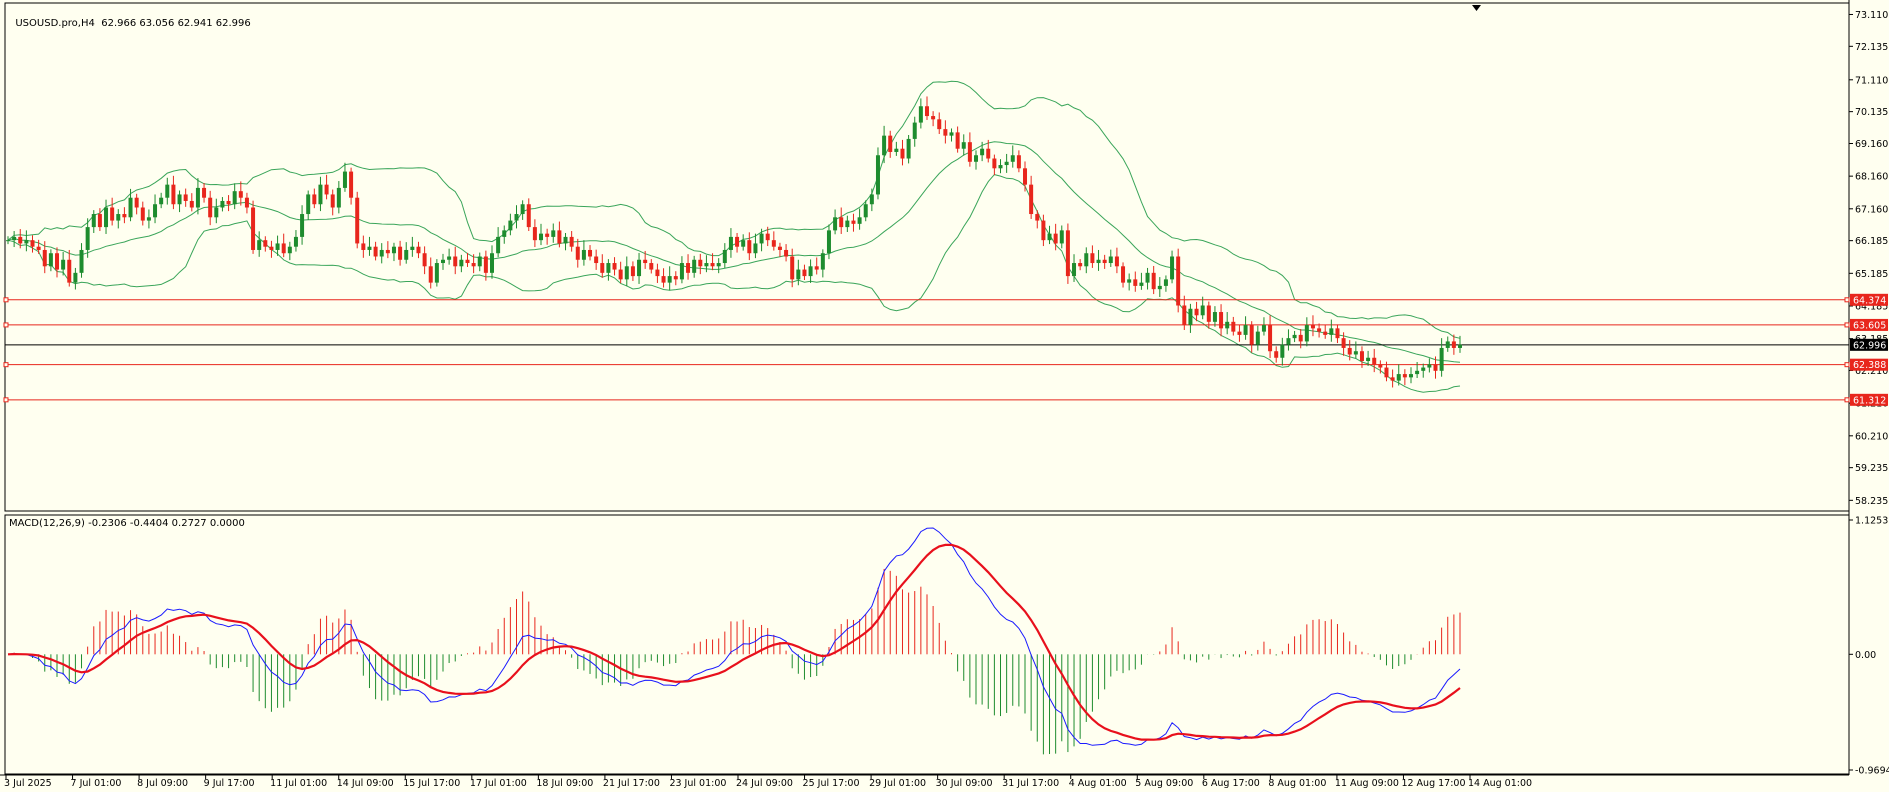  Describe the element at coordinates (498, 783) in the screenshot. I see `time-label: 17 Jul 01:00` at that location.